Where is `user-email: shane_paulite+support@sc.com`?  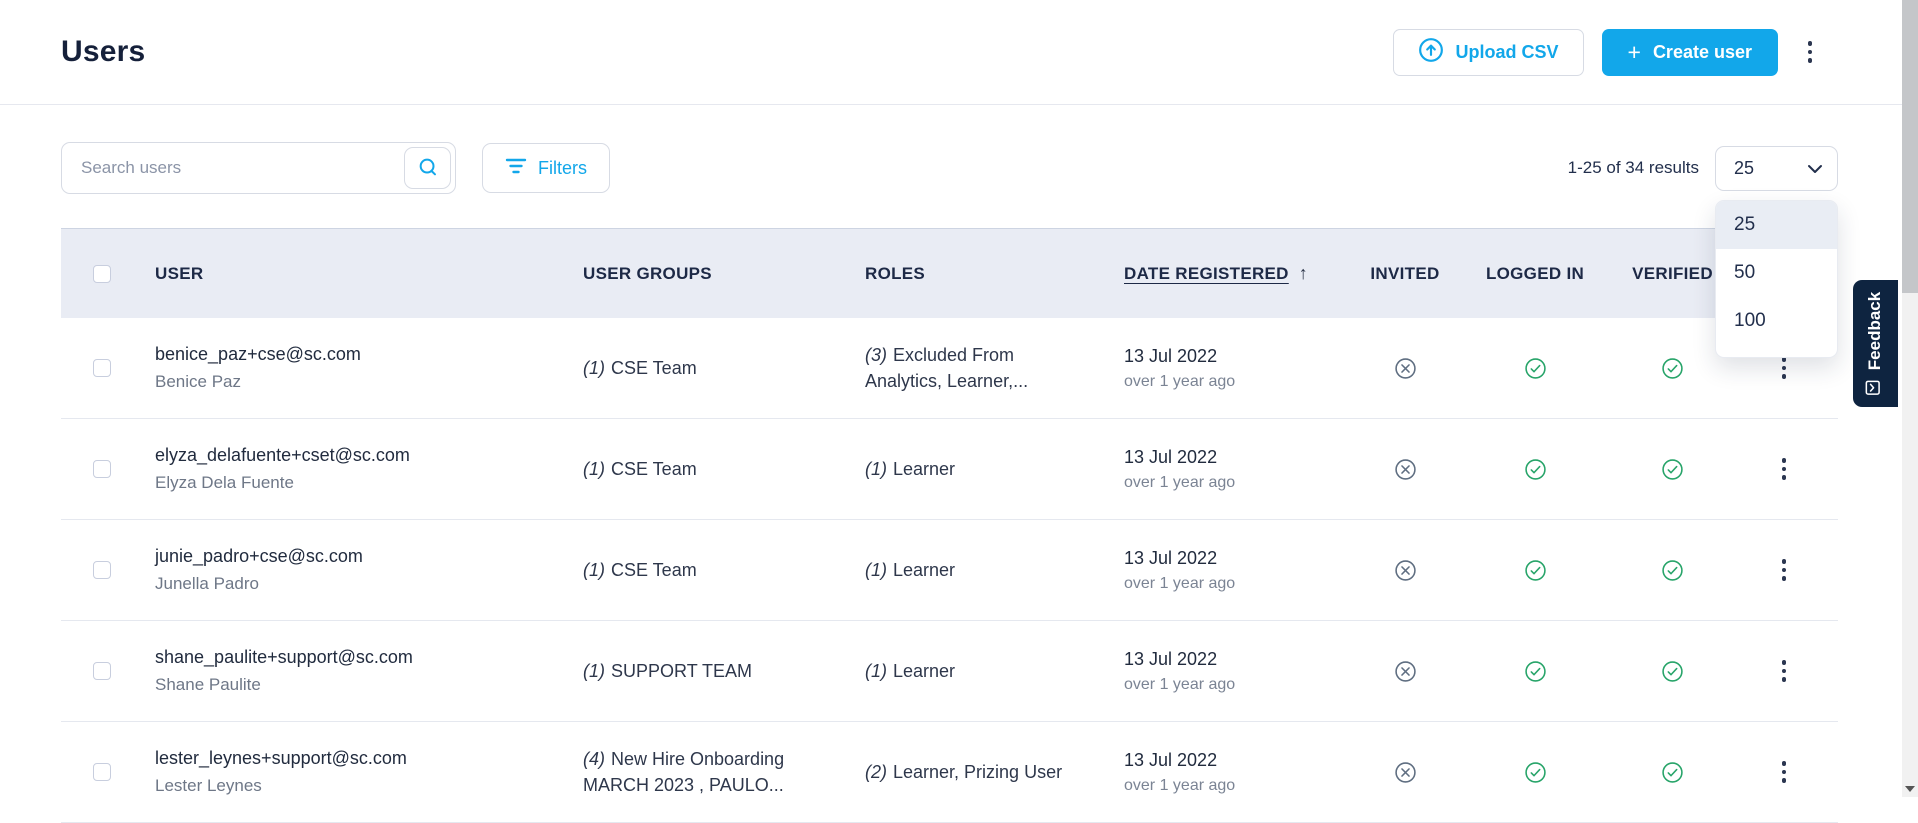
user-email: shane_paulite+support@sc.com is located at coordinates (284, 657).